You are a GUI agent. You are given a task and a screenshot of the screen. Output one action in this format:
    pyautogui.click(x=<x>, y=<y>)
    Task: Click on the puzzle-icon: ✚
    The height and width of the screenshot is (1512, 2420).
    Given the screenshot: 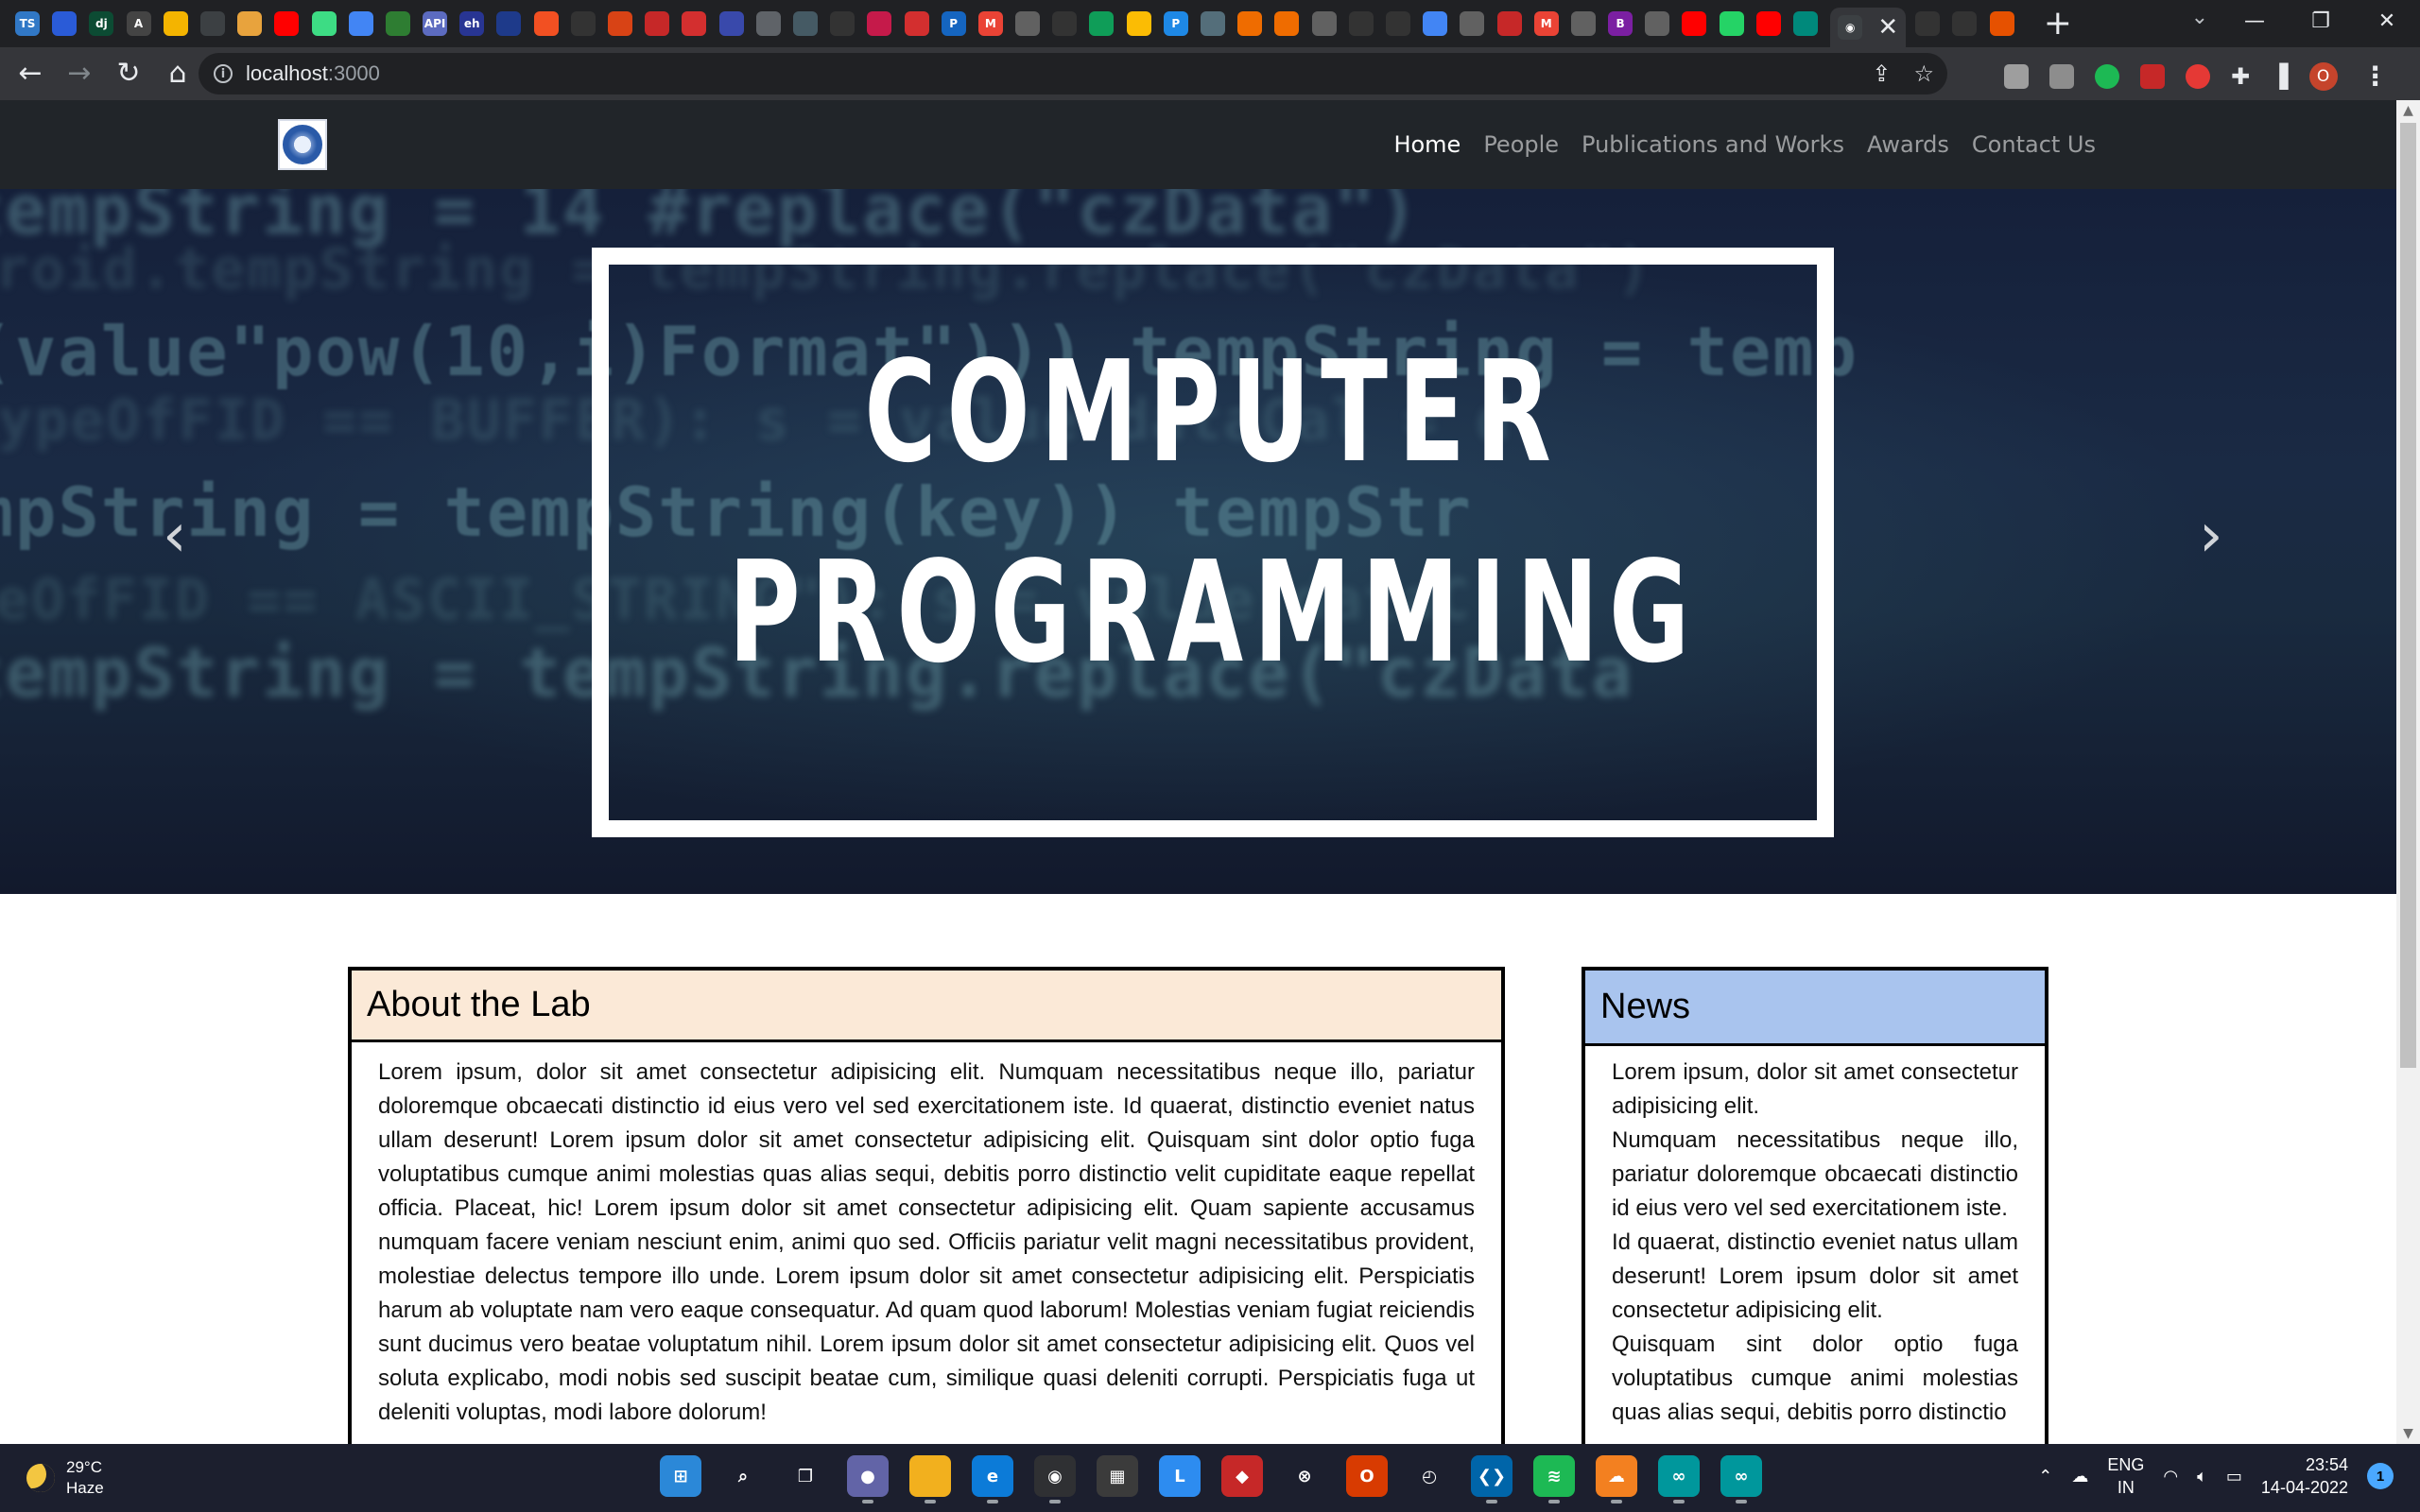 What is the action you would take?
    pyautogui.click(x=2240, y=76)
    